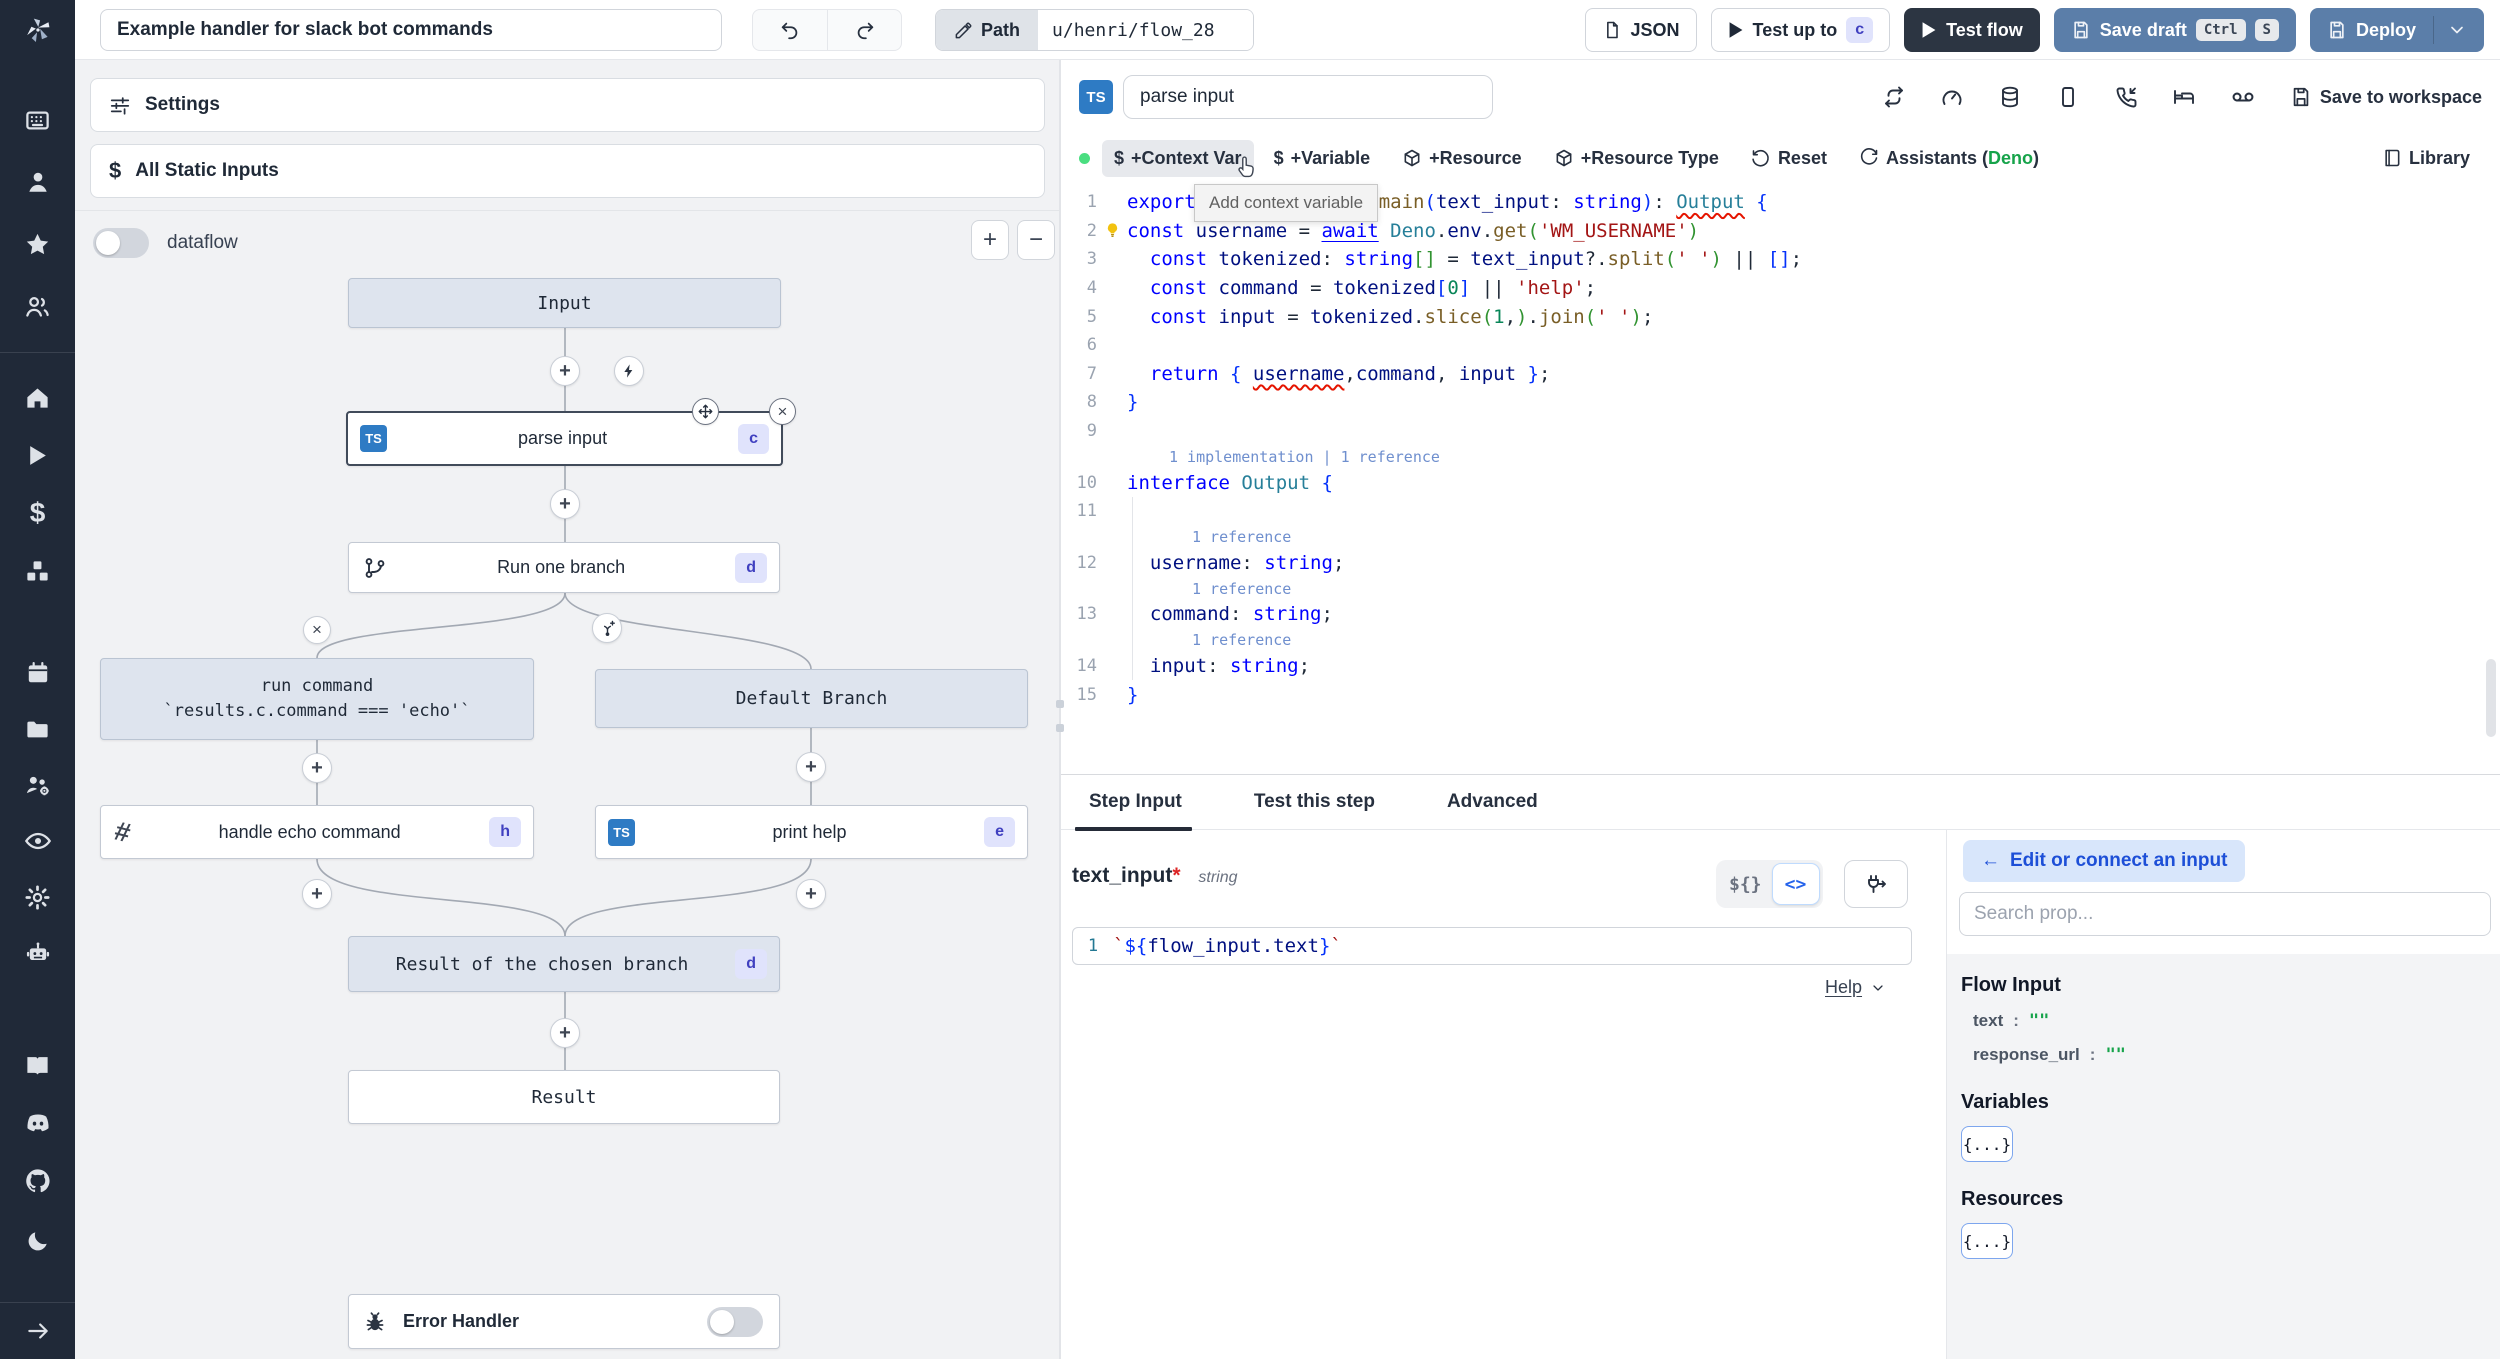 The width and height of the screenshot is (2500, 1359). What do you see at coordinates (411, 30) in the screenshot?
I see `flow-title-input` at bounding box center [411, 30].